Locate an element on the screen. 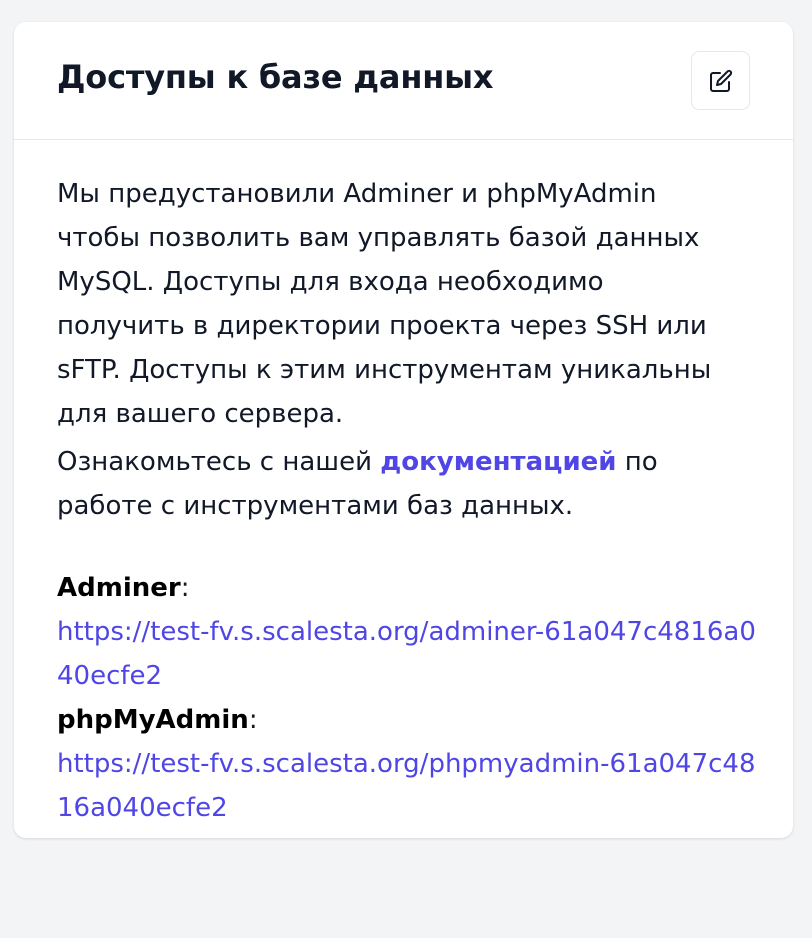  doc-prefix: Ознакомьтесь с нашей is located at coordinates (219, 462).